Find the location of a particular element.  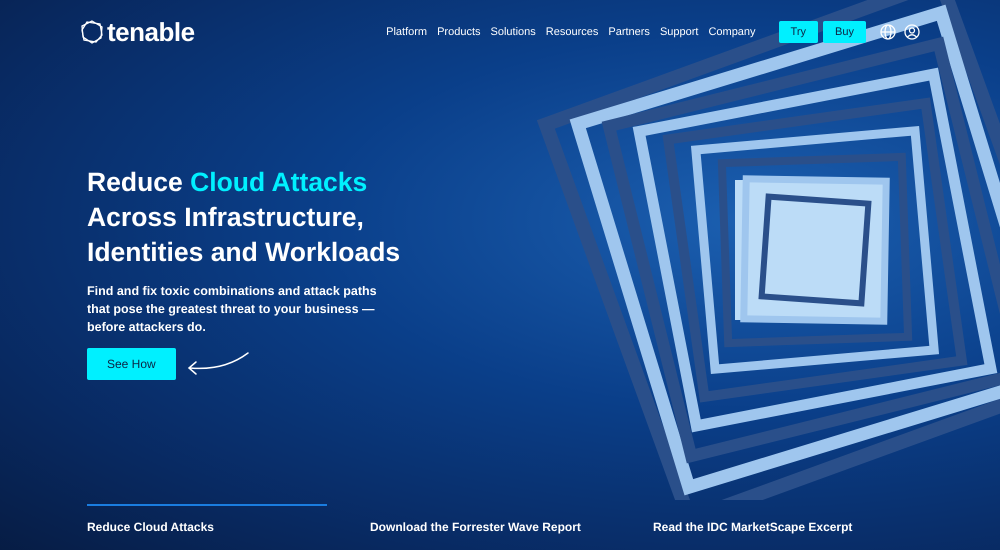

nav-link: Platform is located at coordinates (407, 32).